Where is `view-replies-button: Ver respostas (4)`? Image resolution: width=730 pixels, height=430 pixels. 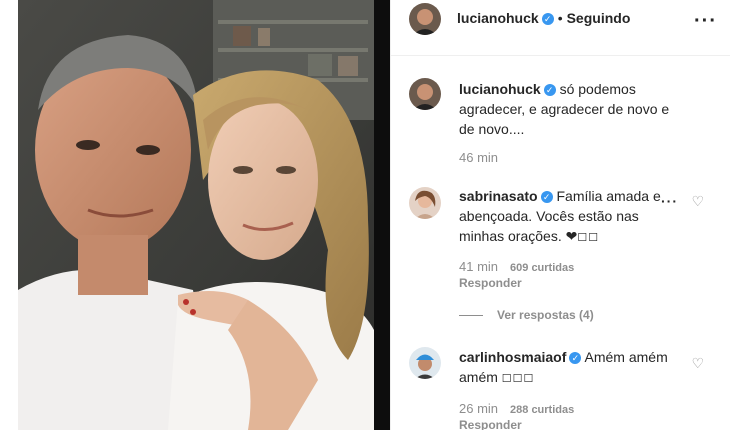
view-replies-button: Ver respostas (4) is located at coordinates (526, 315).